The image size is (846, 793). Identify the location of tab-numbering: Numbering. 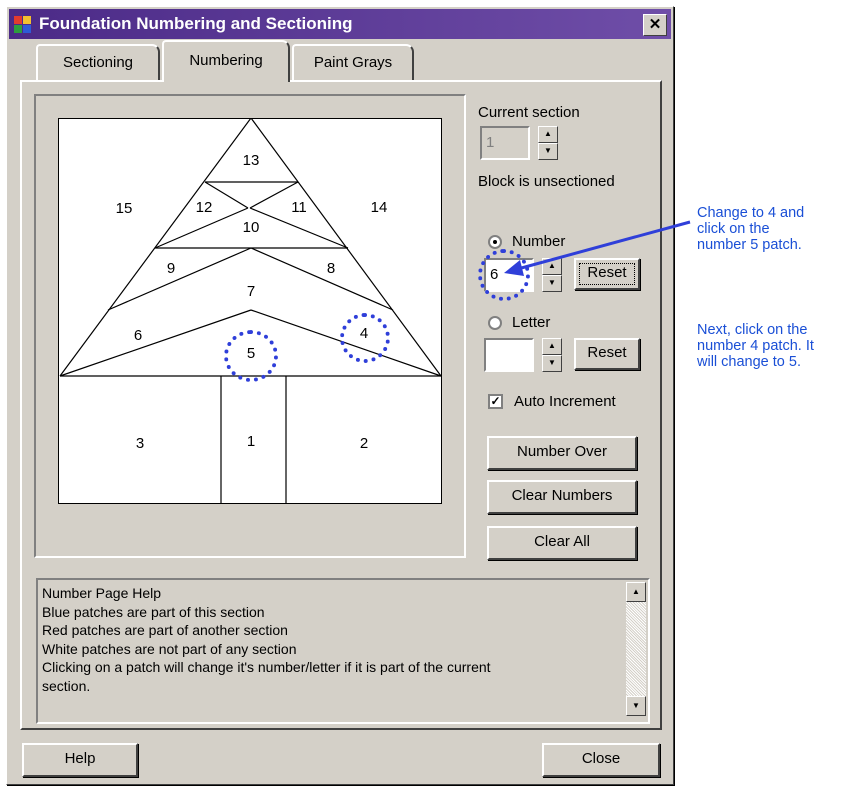
(226, 61).